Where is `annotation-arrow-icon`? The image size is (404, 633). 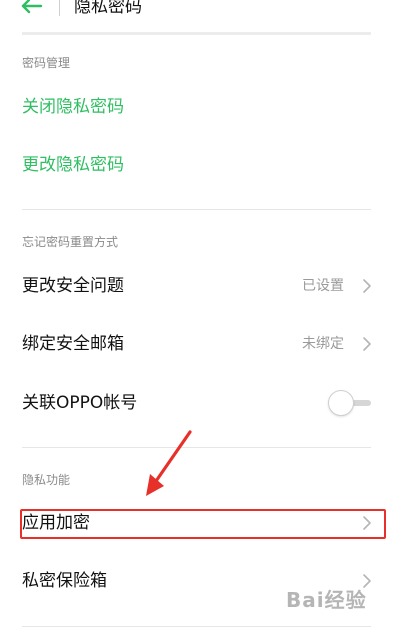 annotation-arrow-icon is located at coordinates (169, 463).